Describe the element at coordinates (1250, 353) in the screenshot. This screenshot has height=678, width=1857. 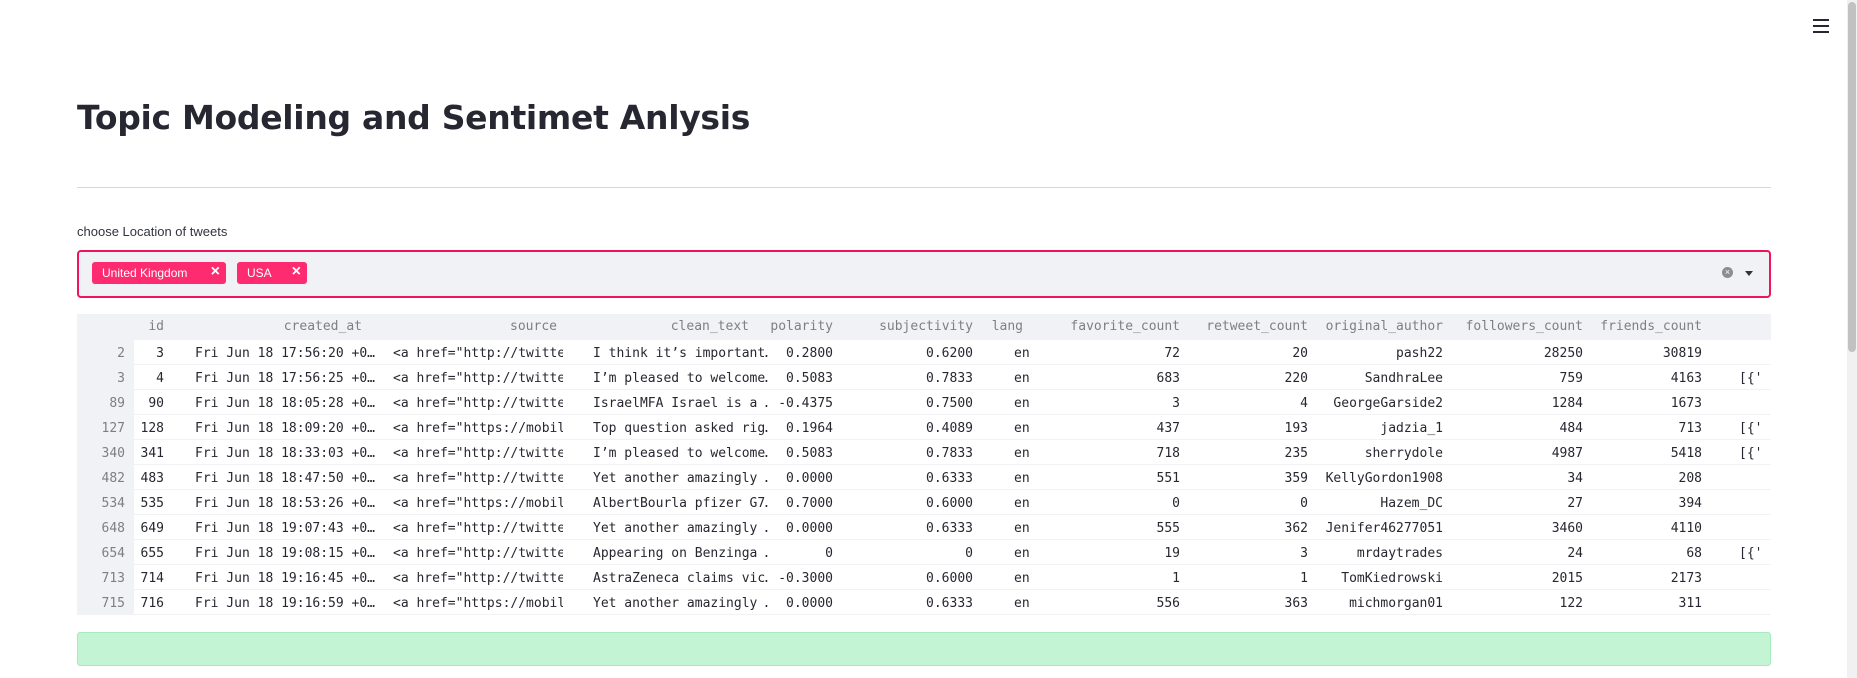
I see `table-cell: 20` at that location.